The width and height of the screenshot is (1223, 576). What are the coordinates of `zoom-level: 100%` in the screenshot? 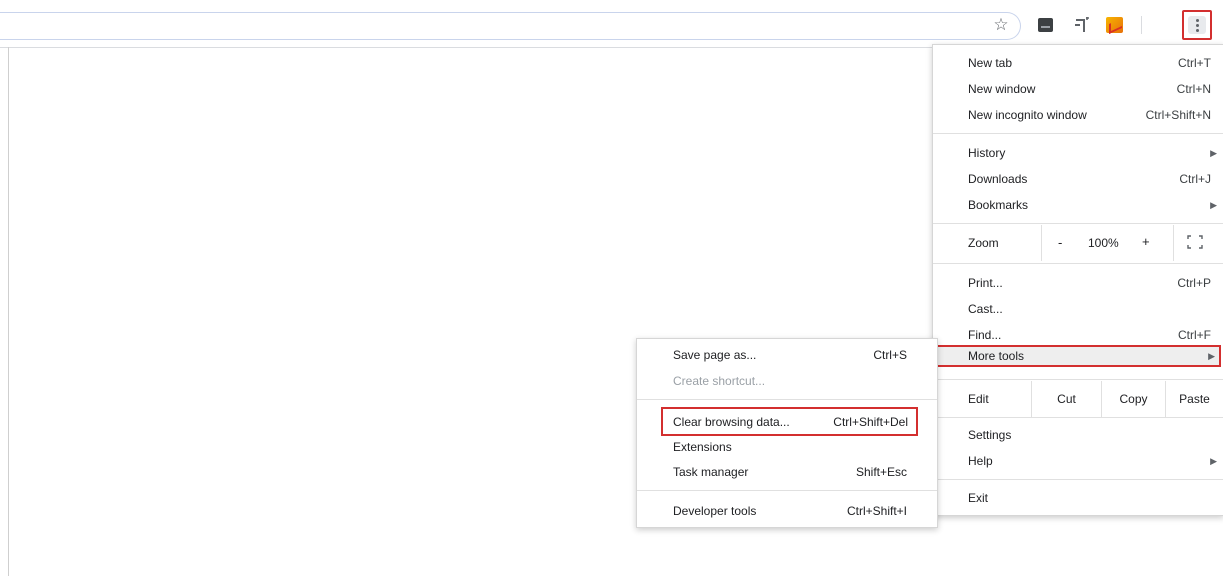 It's located at (1103, 243).